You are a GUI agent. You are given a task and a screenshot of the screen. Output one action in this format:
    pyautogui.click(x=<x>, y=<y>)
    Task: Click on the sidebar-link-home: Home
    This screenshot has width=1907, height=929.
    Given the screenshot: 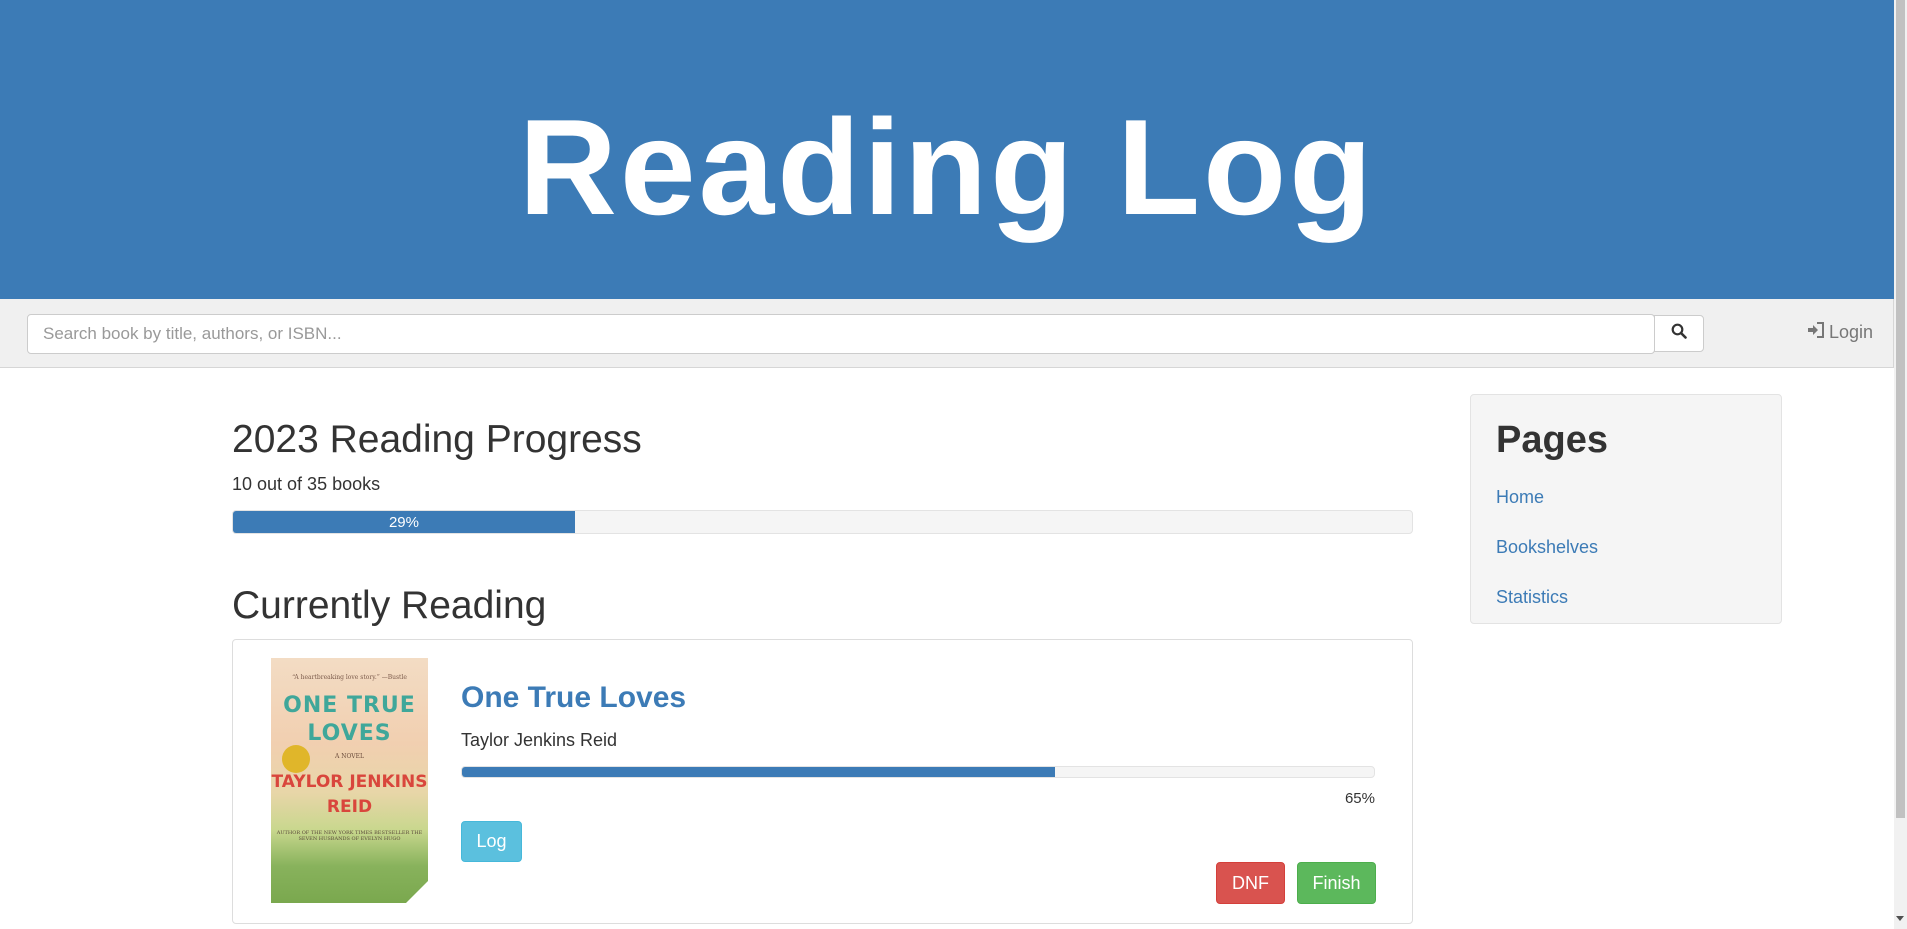 What is the action you would take?
    pyautogui.click(x=1520, y=497)
    